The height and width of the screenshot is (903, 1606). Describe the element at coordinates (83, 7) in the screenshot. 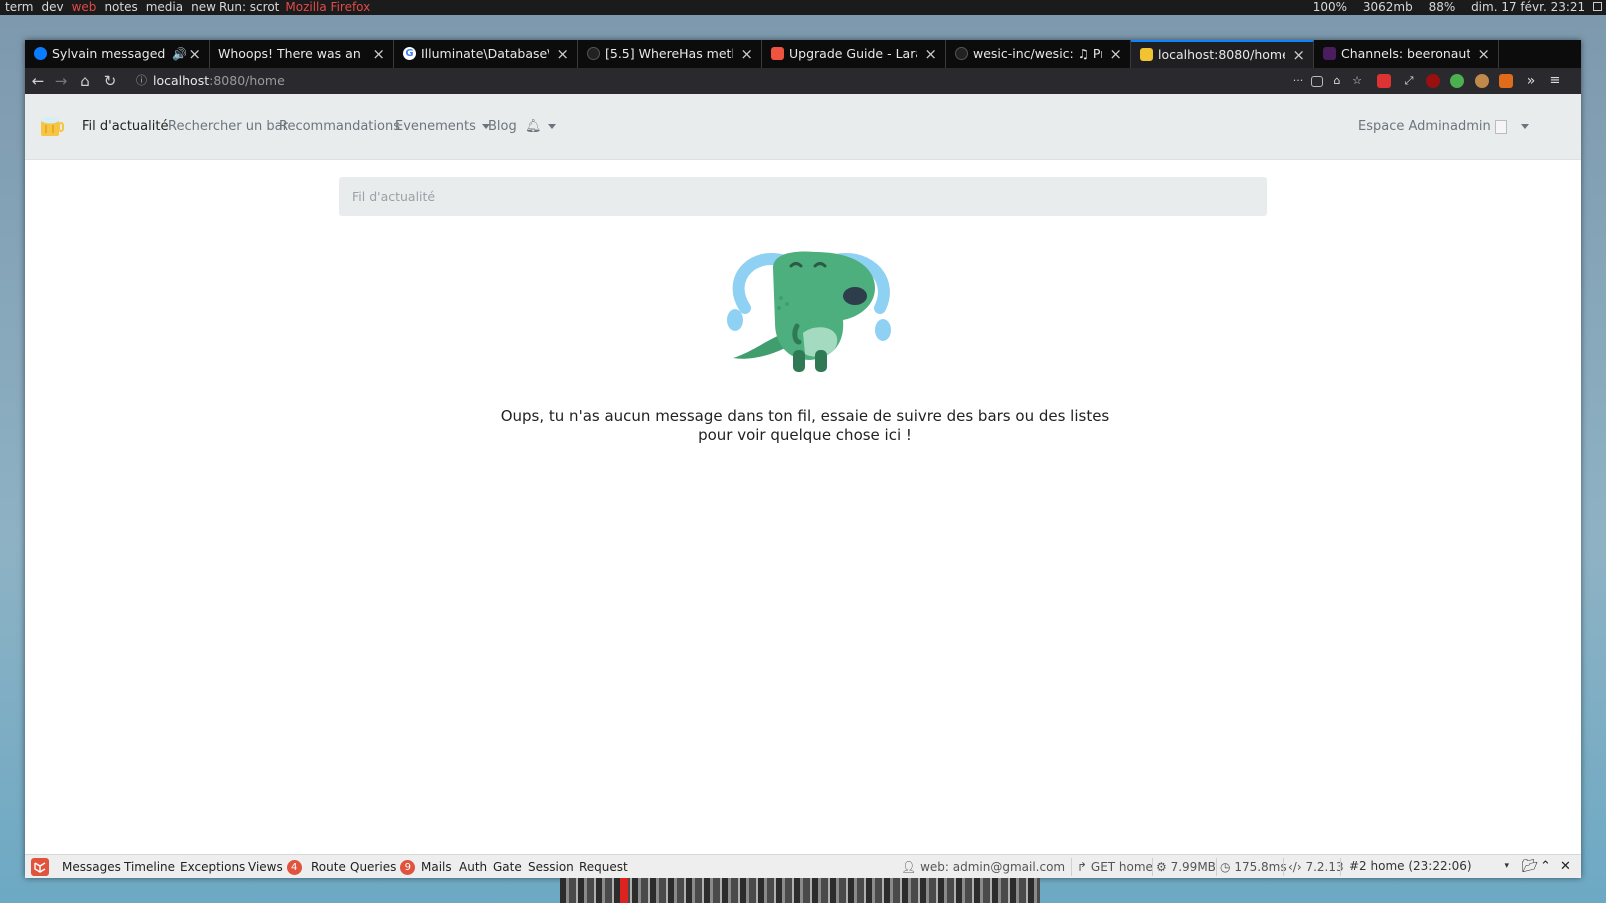

I see `workspace-web: web` at that location.